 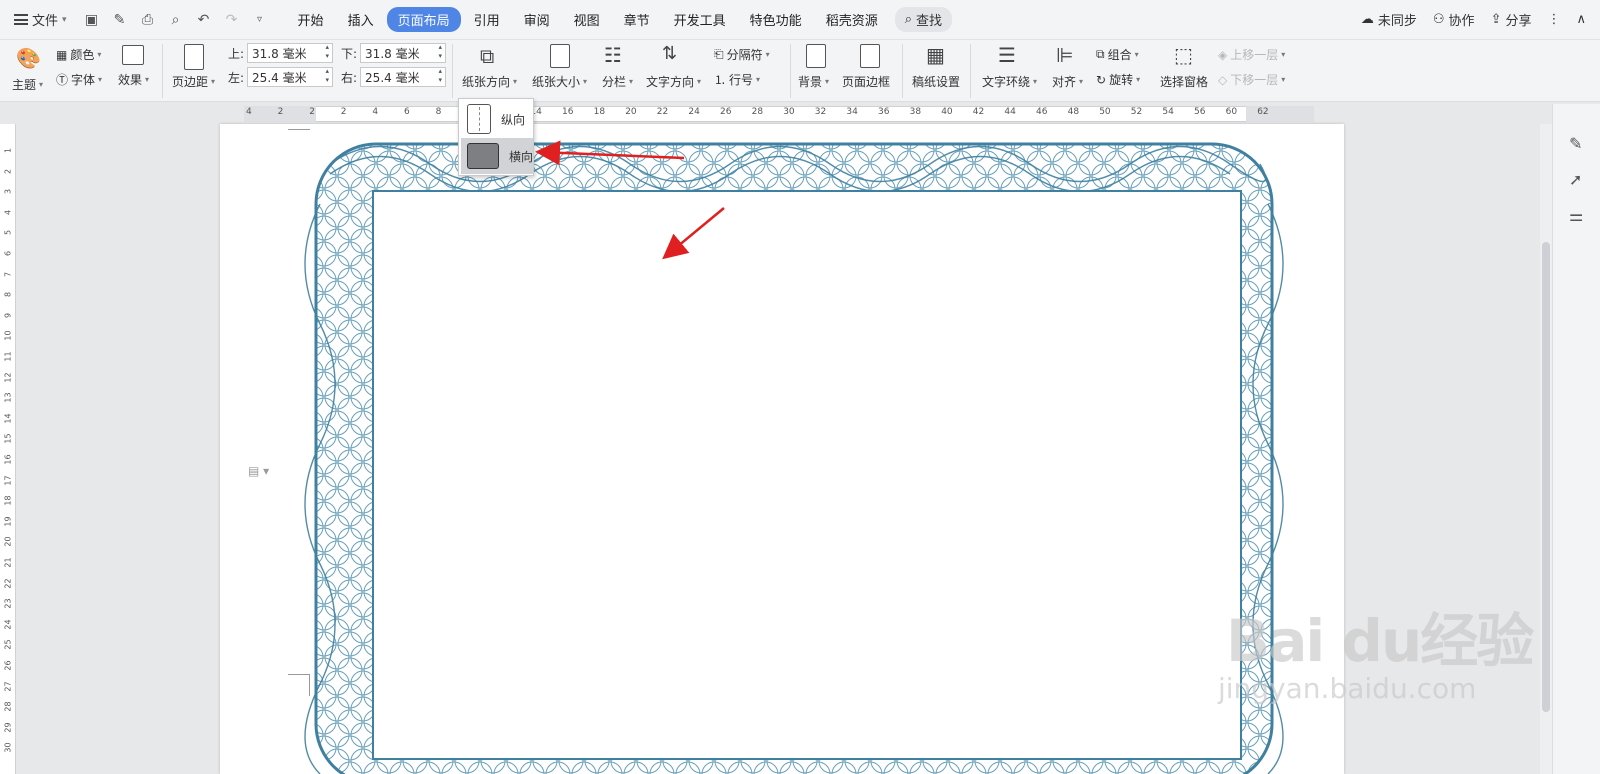 I want to click on theme-button: 主题 ▾, so click(x=27, y=84).